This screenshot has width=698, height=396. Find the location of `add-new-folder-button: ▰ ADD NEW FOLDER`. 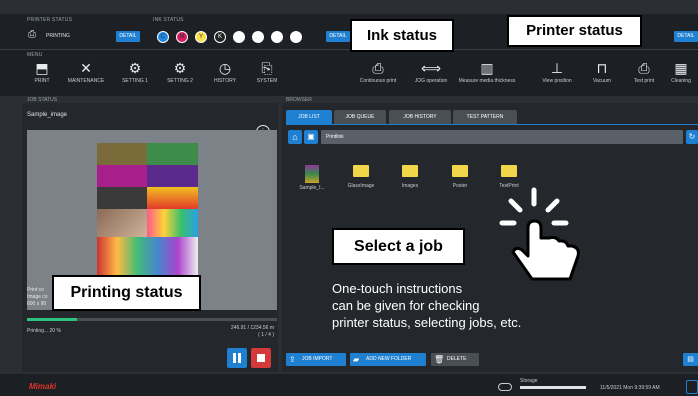

add-new-folder-button: ▰ ADD NEW FOLDER is located at coordinates (388, 359).